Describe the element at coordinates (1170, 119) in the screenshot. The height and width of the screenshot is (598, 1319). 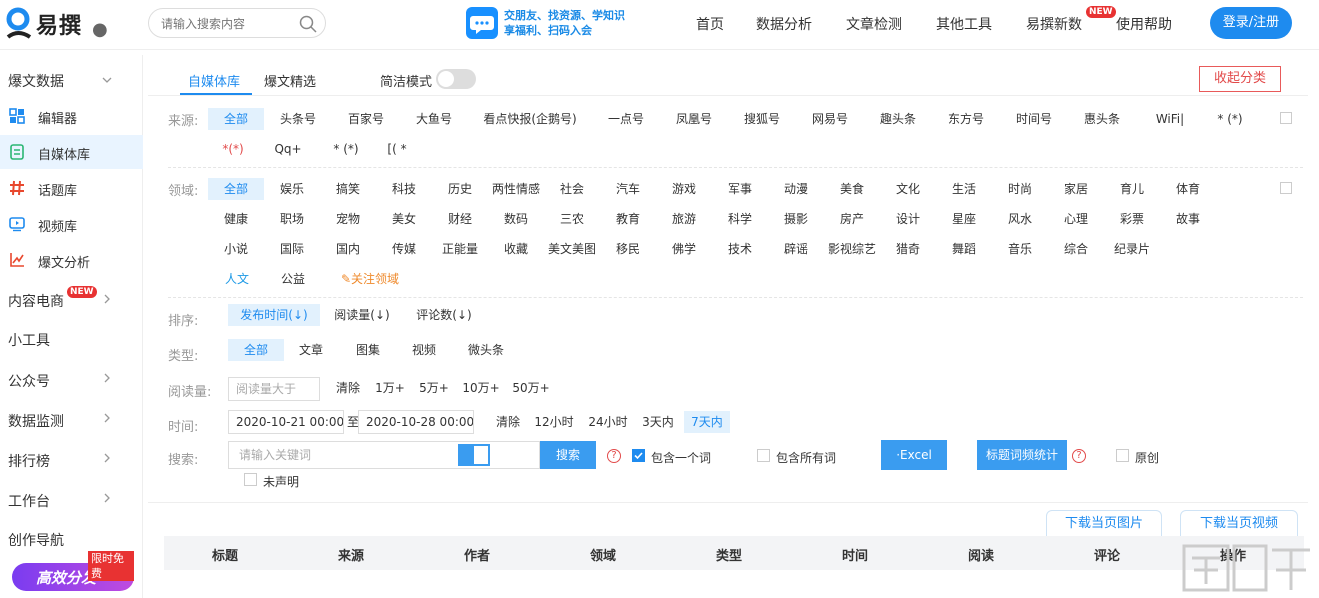
I see `source-chip: WiFi|` at that location.